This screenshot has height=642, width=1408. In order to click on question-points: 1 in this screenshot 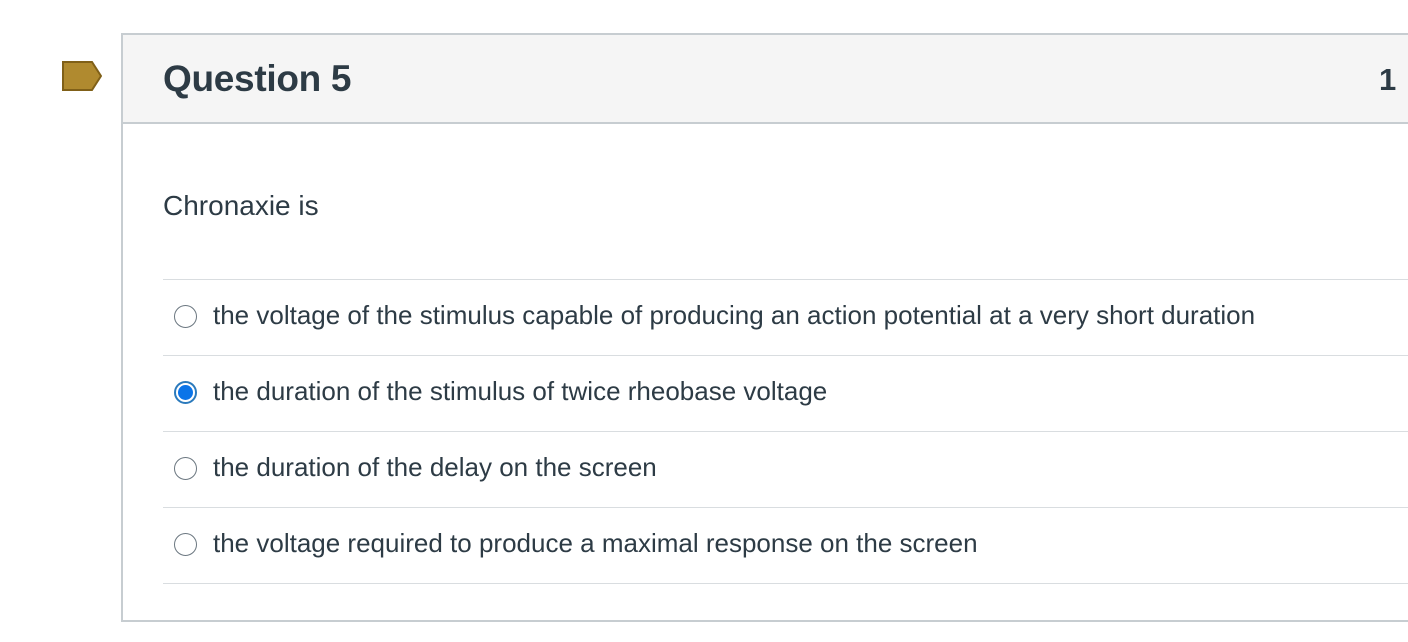, I will do `click(1388, 79)`.